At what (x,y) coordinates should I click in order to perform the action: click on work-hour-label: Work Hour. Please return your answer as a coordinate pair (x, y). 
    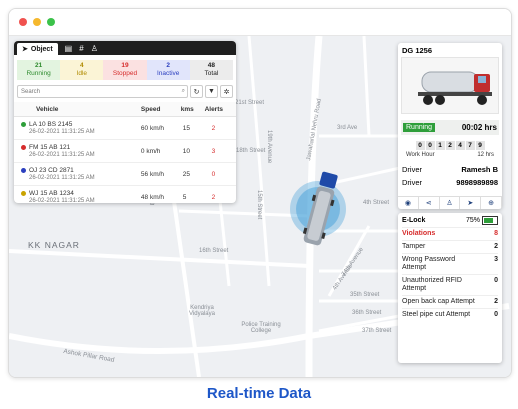
    Looking at the image, I should click on (420, 155).